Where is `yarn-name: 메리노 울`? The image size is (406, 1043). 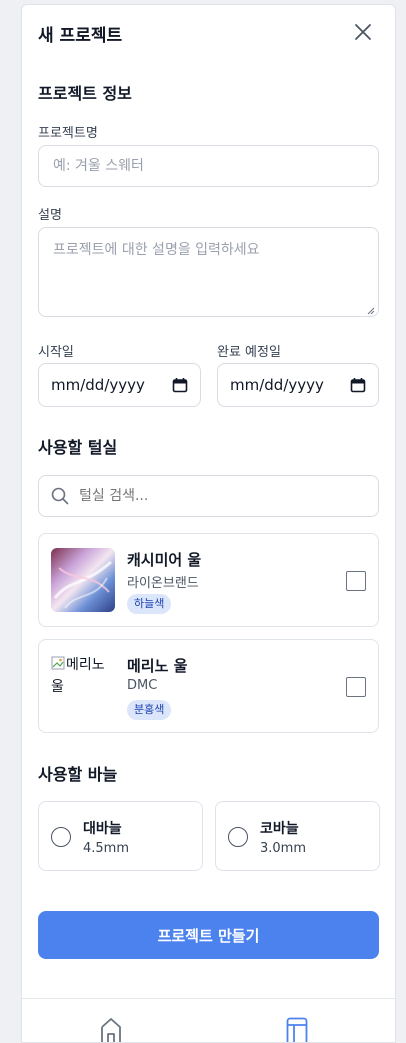
yarn-name: 메리노 울 is located at coordinates (157, 666).